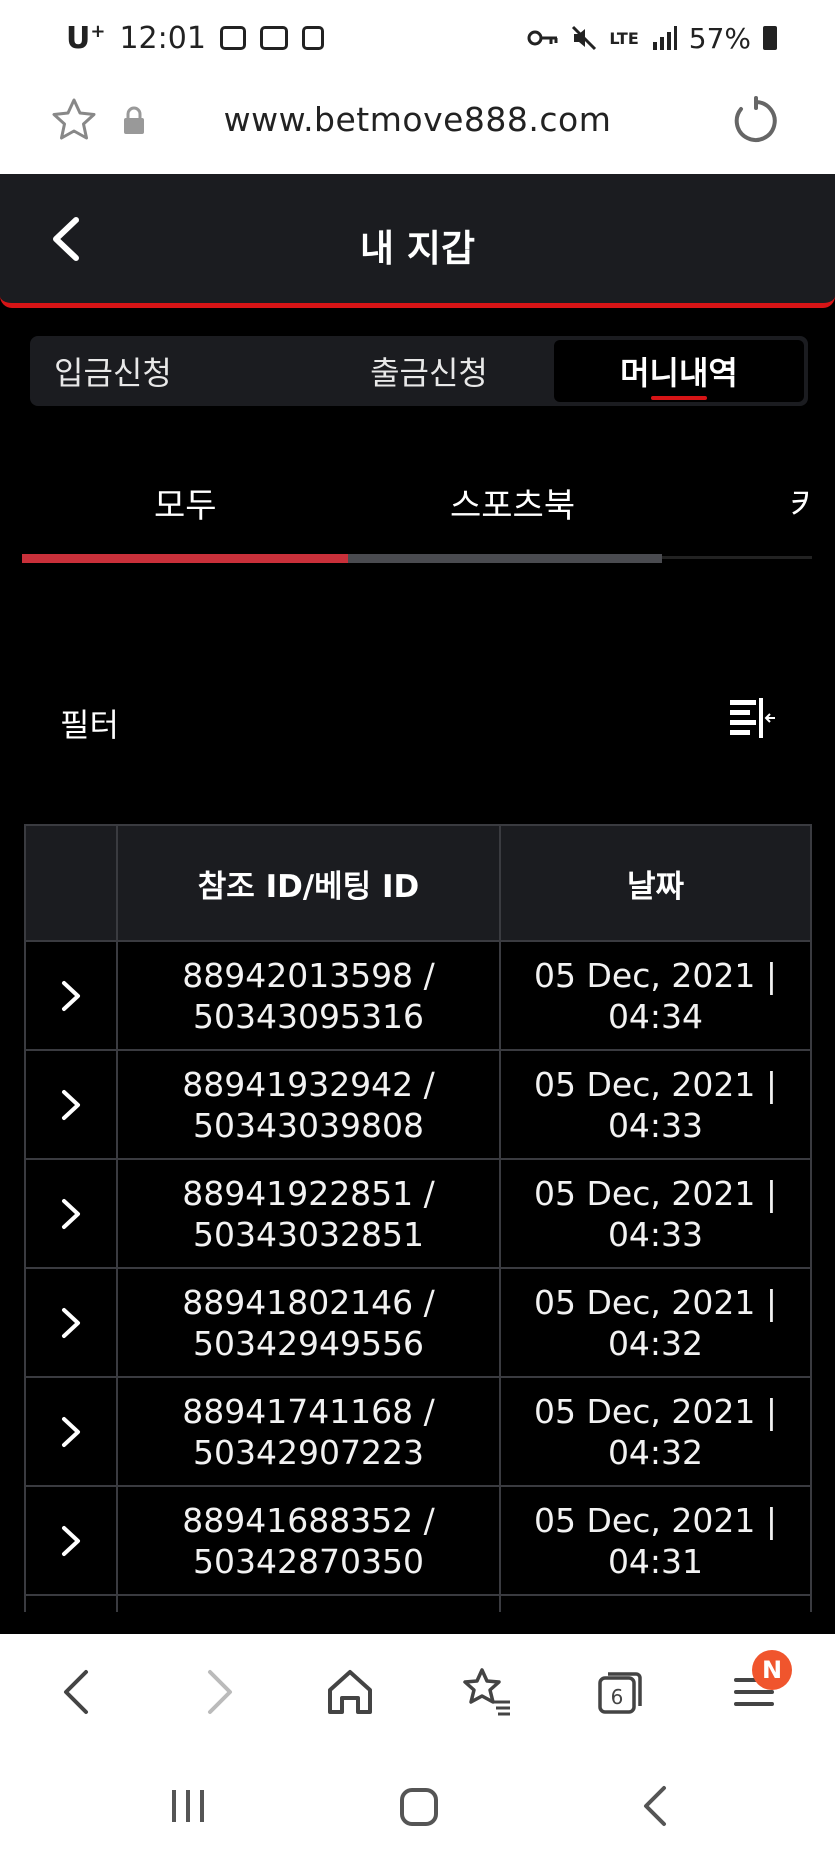 The height and width of the screenshot is (1856, 835). I want to click on table-header: 참조 ID/베팅 ID 날짜, so click(418, 883).